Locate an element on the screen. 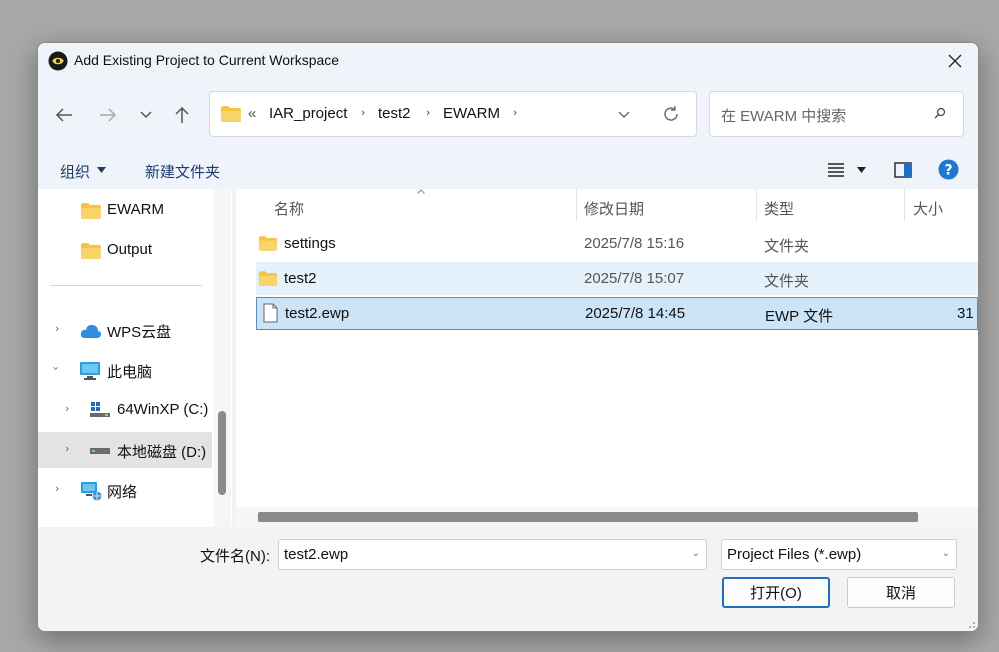  breadcrumb-item: IAR_project is located at coordinates (308, 113).